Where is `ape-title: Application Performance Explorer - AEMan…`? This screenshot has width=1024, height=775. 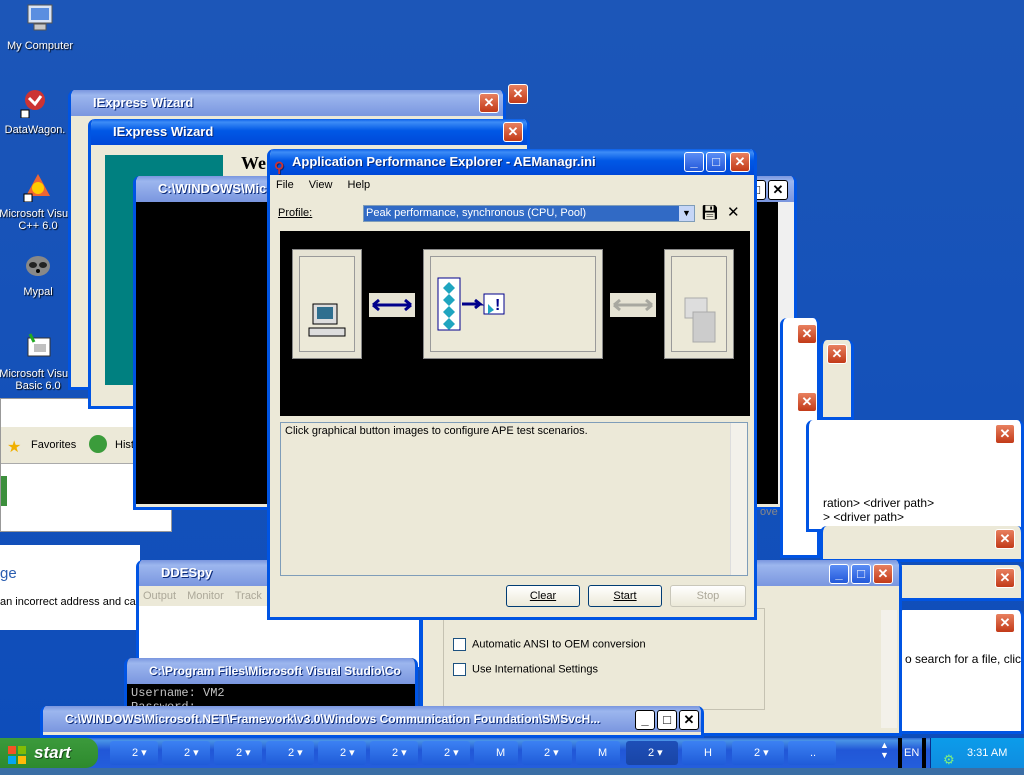 ape-title: Application Performance Explorer - AEMan… is located at coordinates (444, 161).